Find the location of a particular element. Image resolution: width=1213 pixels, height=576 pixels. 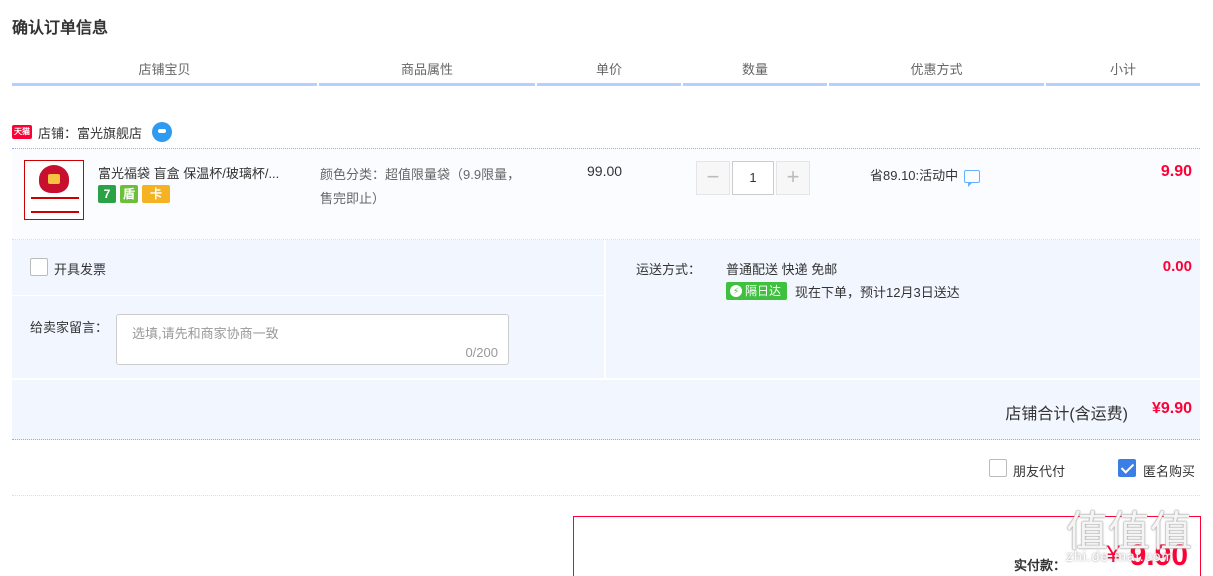

column-header-unit-price: 单价 is located at coordinates (609, 73).